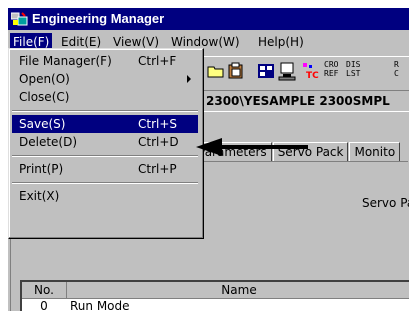 The image size is (409, 311). I want to click on svg-text: TC, so click(312, 76).